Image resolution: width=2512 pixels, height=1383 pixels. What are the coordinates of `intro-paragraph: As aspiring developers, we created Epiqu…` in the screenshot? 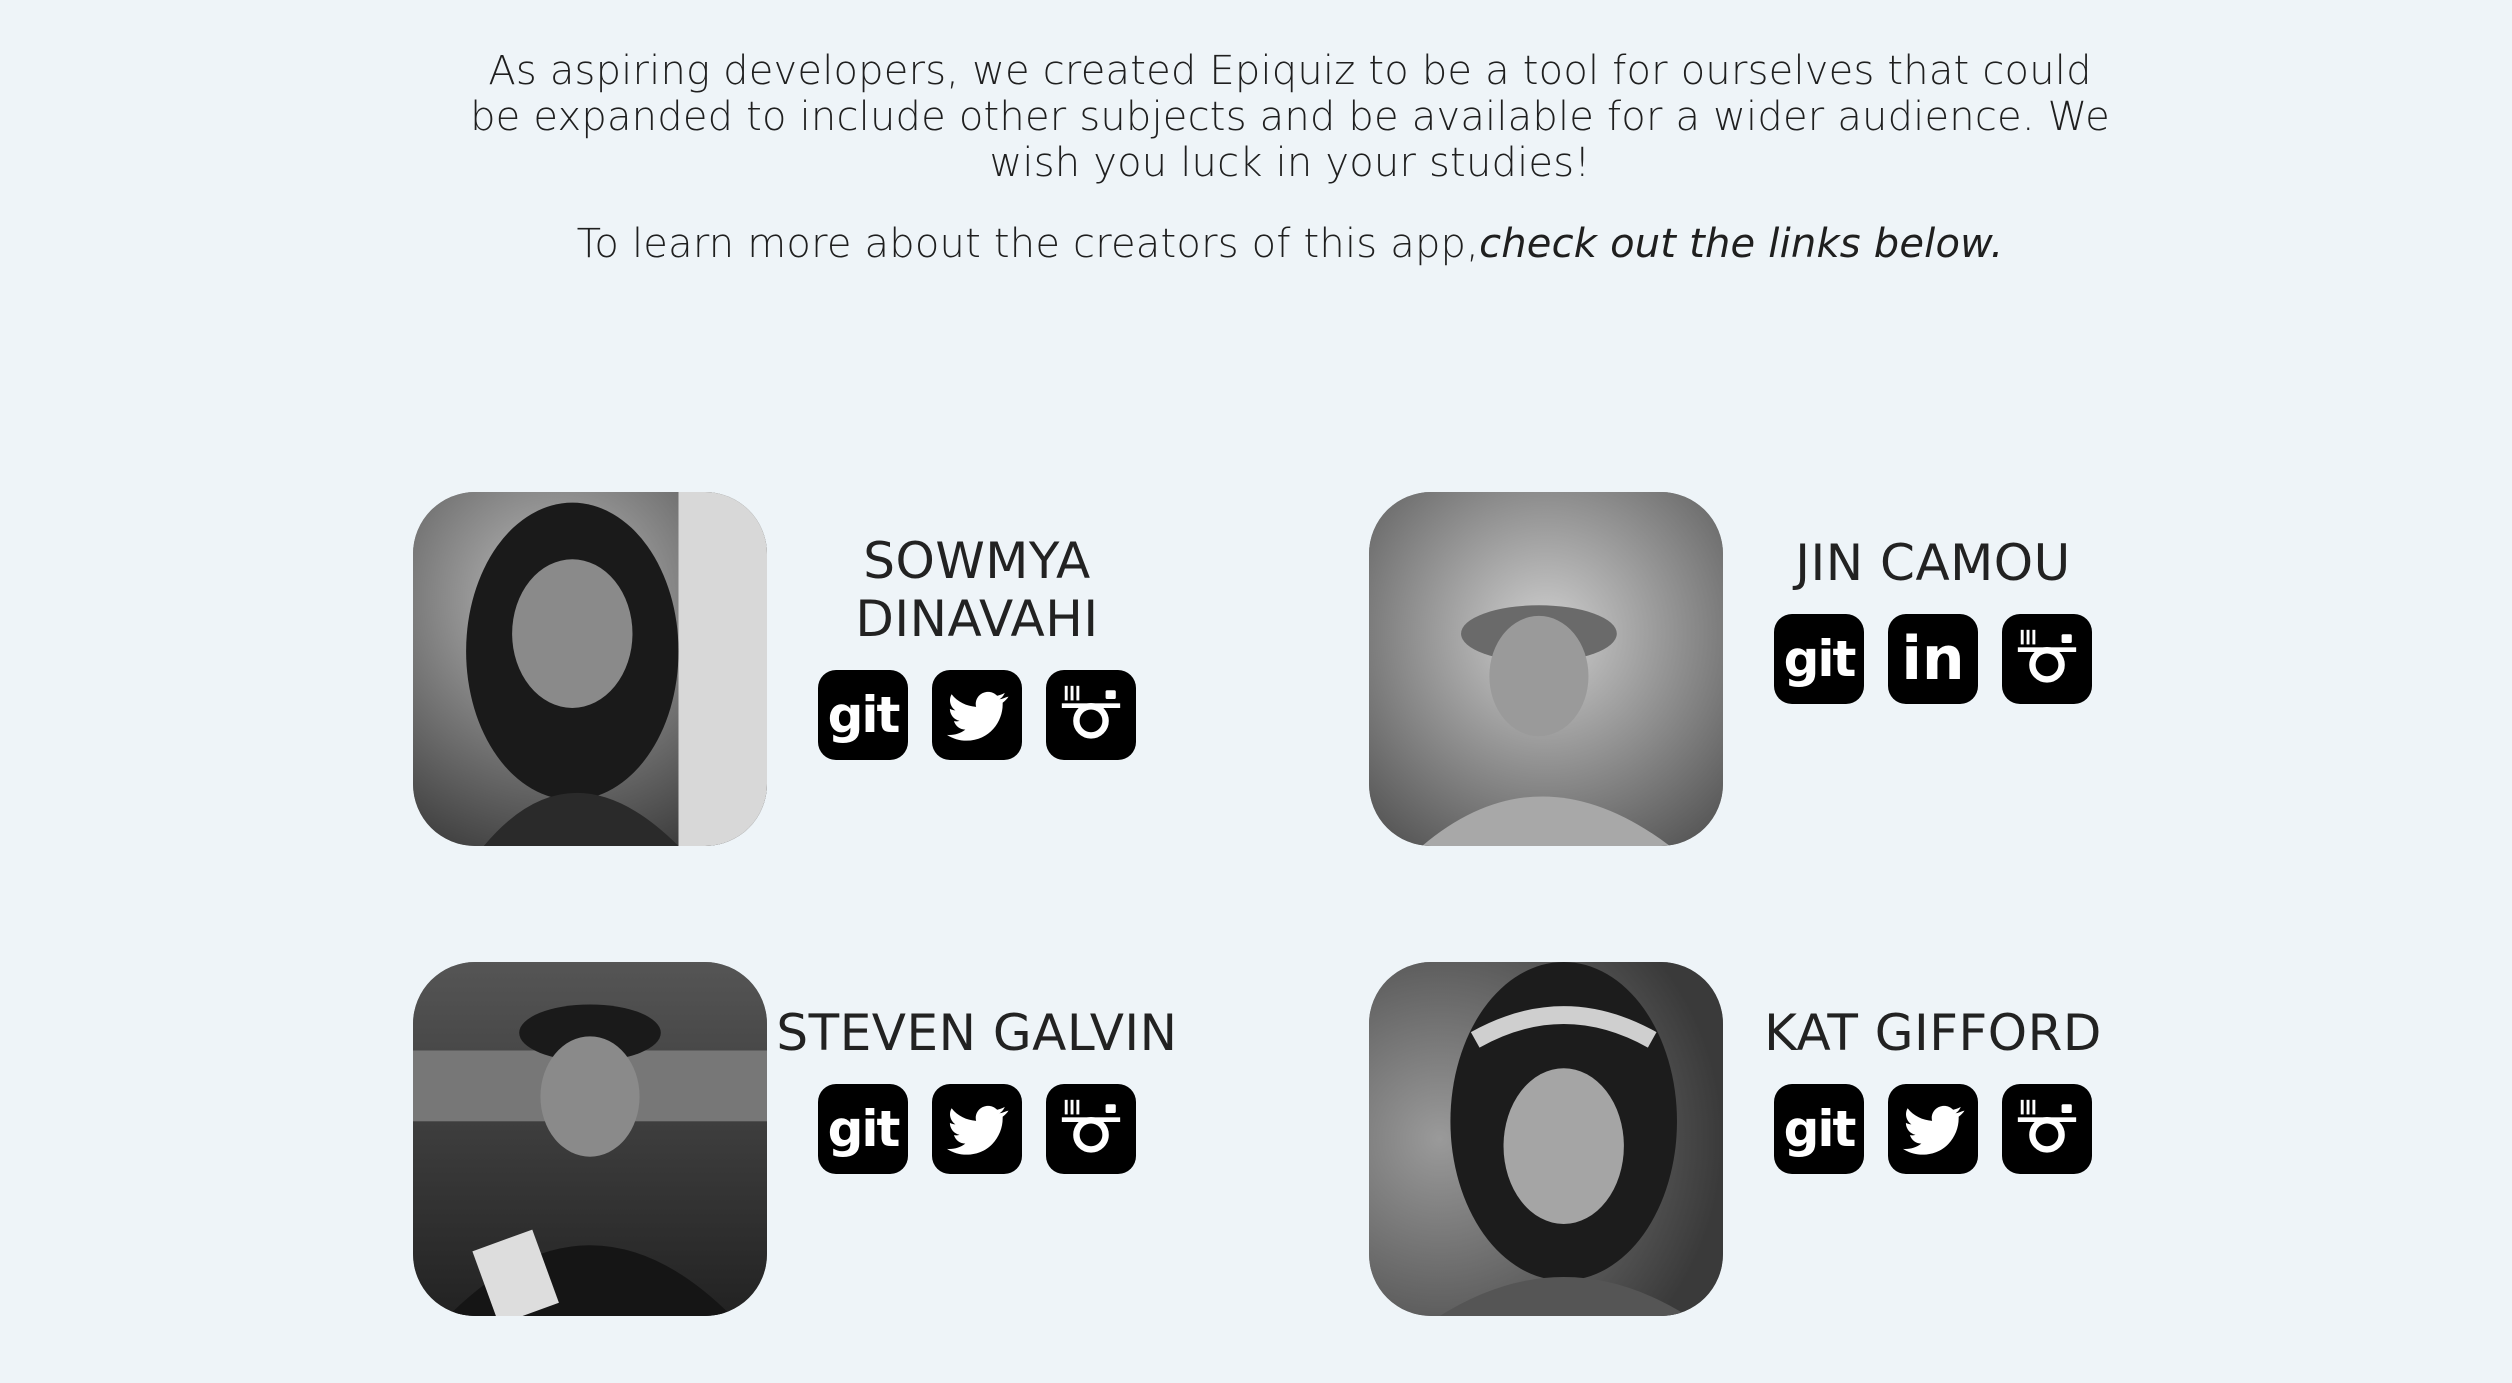 It's located at (1290, 117).